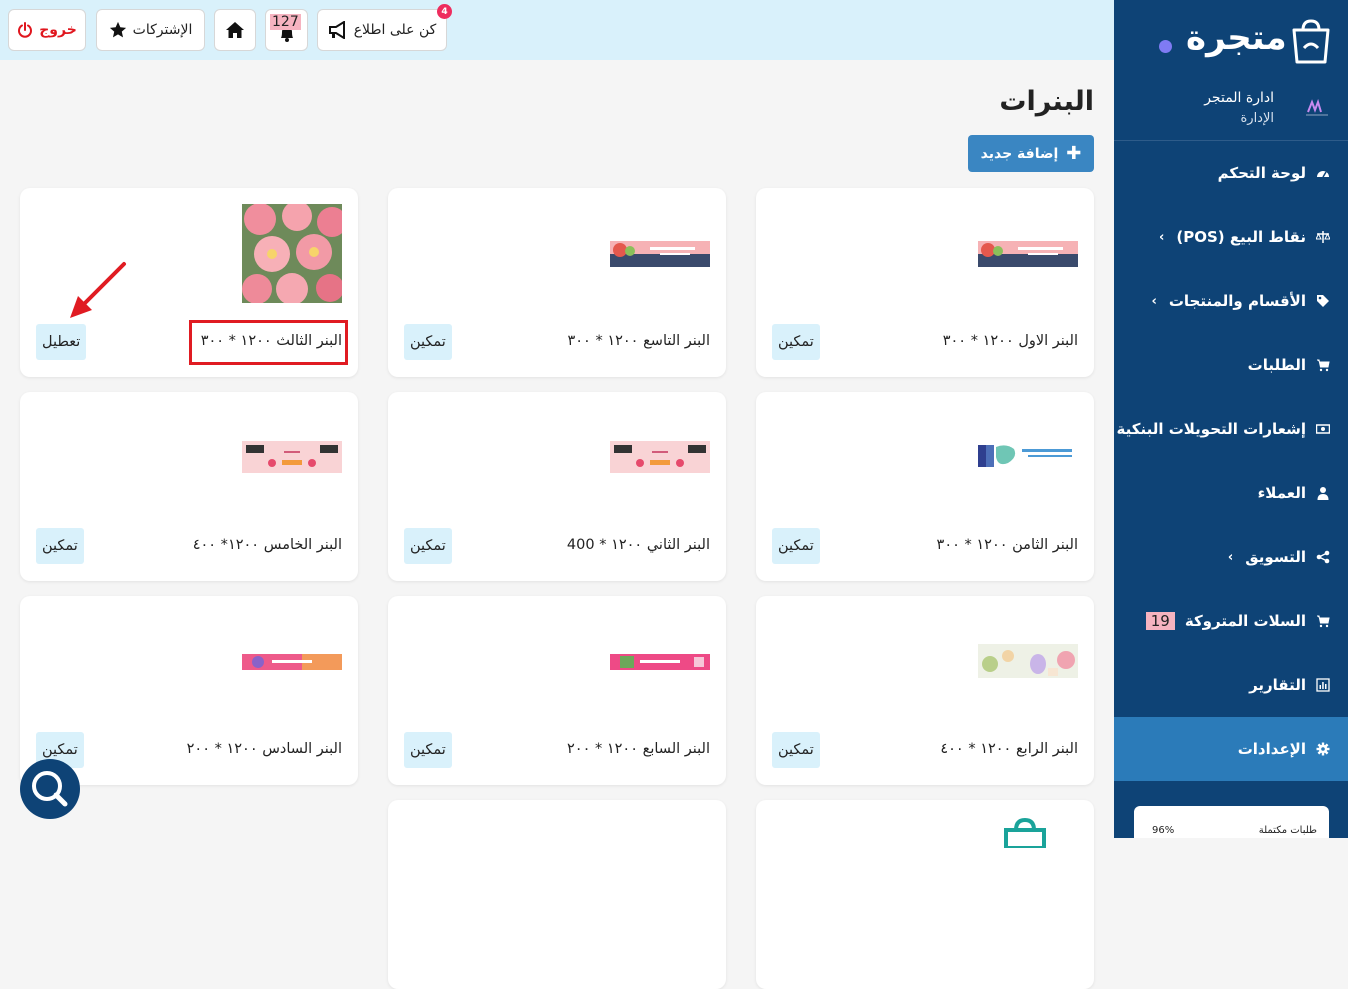 This screenshot has height=989, width=1348. What do you see at coordinates (638, 341) in the screenshot?
I see `banner-title: البنر التاسع ١٢٠٠ * ٣٠٠` at bounding box center [638, 341].